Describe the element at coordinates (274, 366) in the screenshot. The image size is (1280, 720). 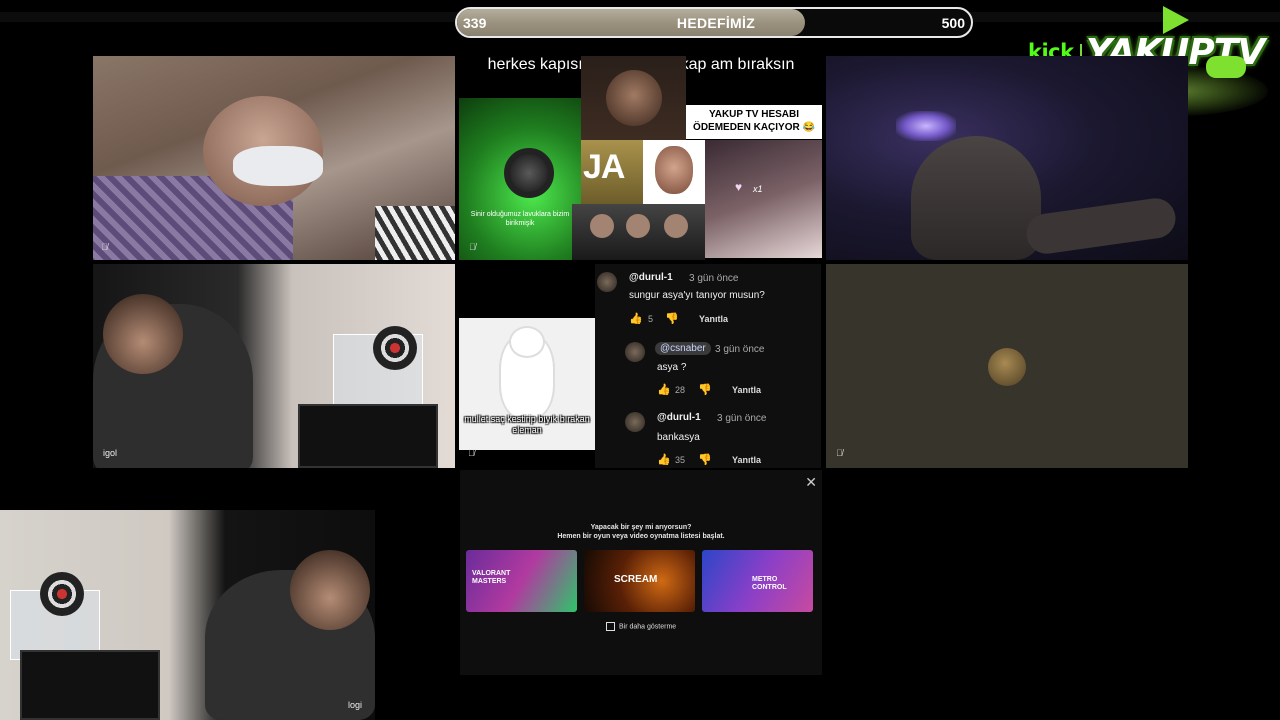
I see `video-tile-mid-left: igol` at that location.